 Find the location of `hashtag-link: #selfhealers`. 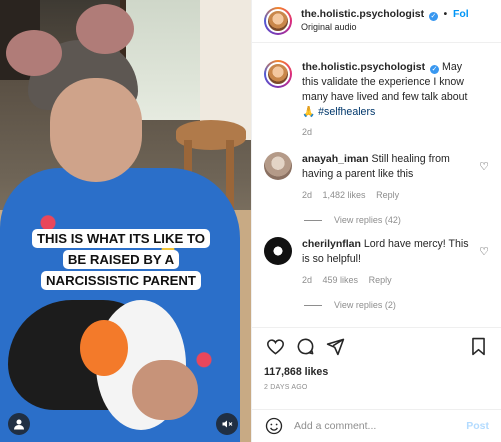

hashtag-link: #selfhealers is located at coordinates (346, 112).